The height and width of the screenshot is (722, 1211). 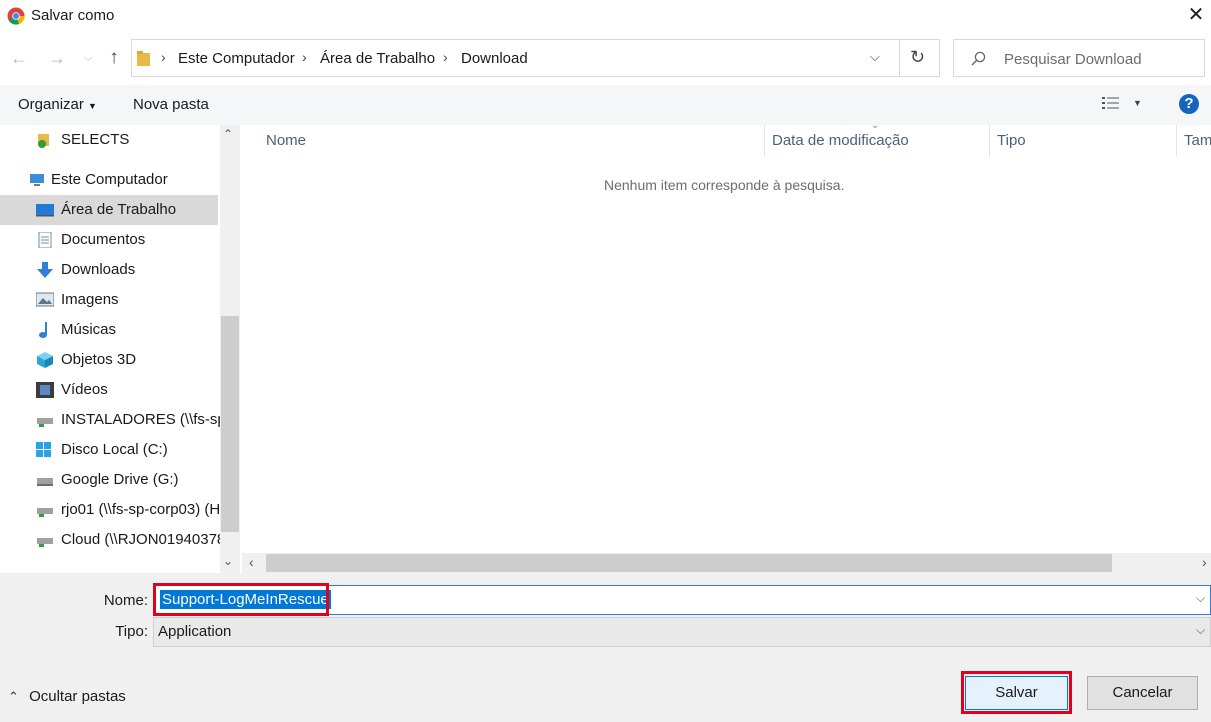 I want to click on sidebar-item-musicas: Músicas, so click(x=109, y=330).